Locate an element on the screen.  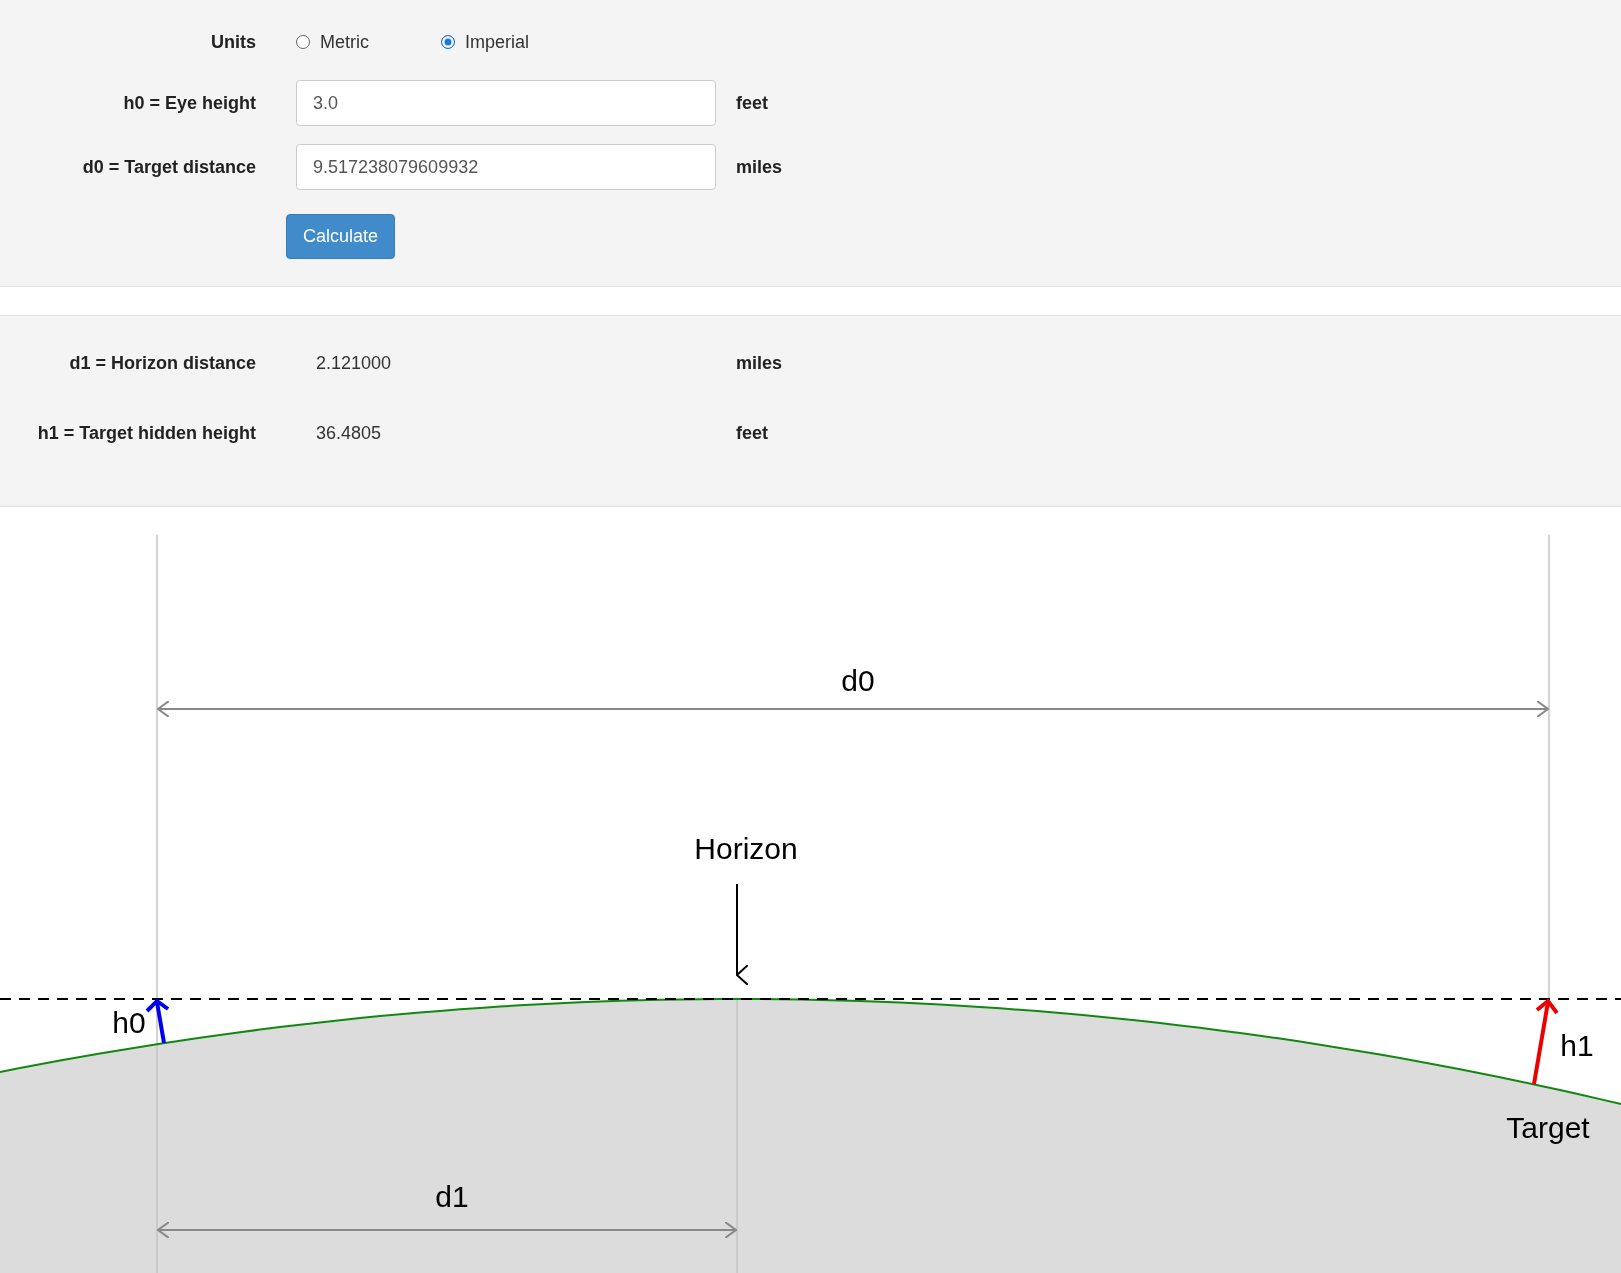
result-label: h1 = Target hidden height is located at coordinates (146, 433).